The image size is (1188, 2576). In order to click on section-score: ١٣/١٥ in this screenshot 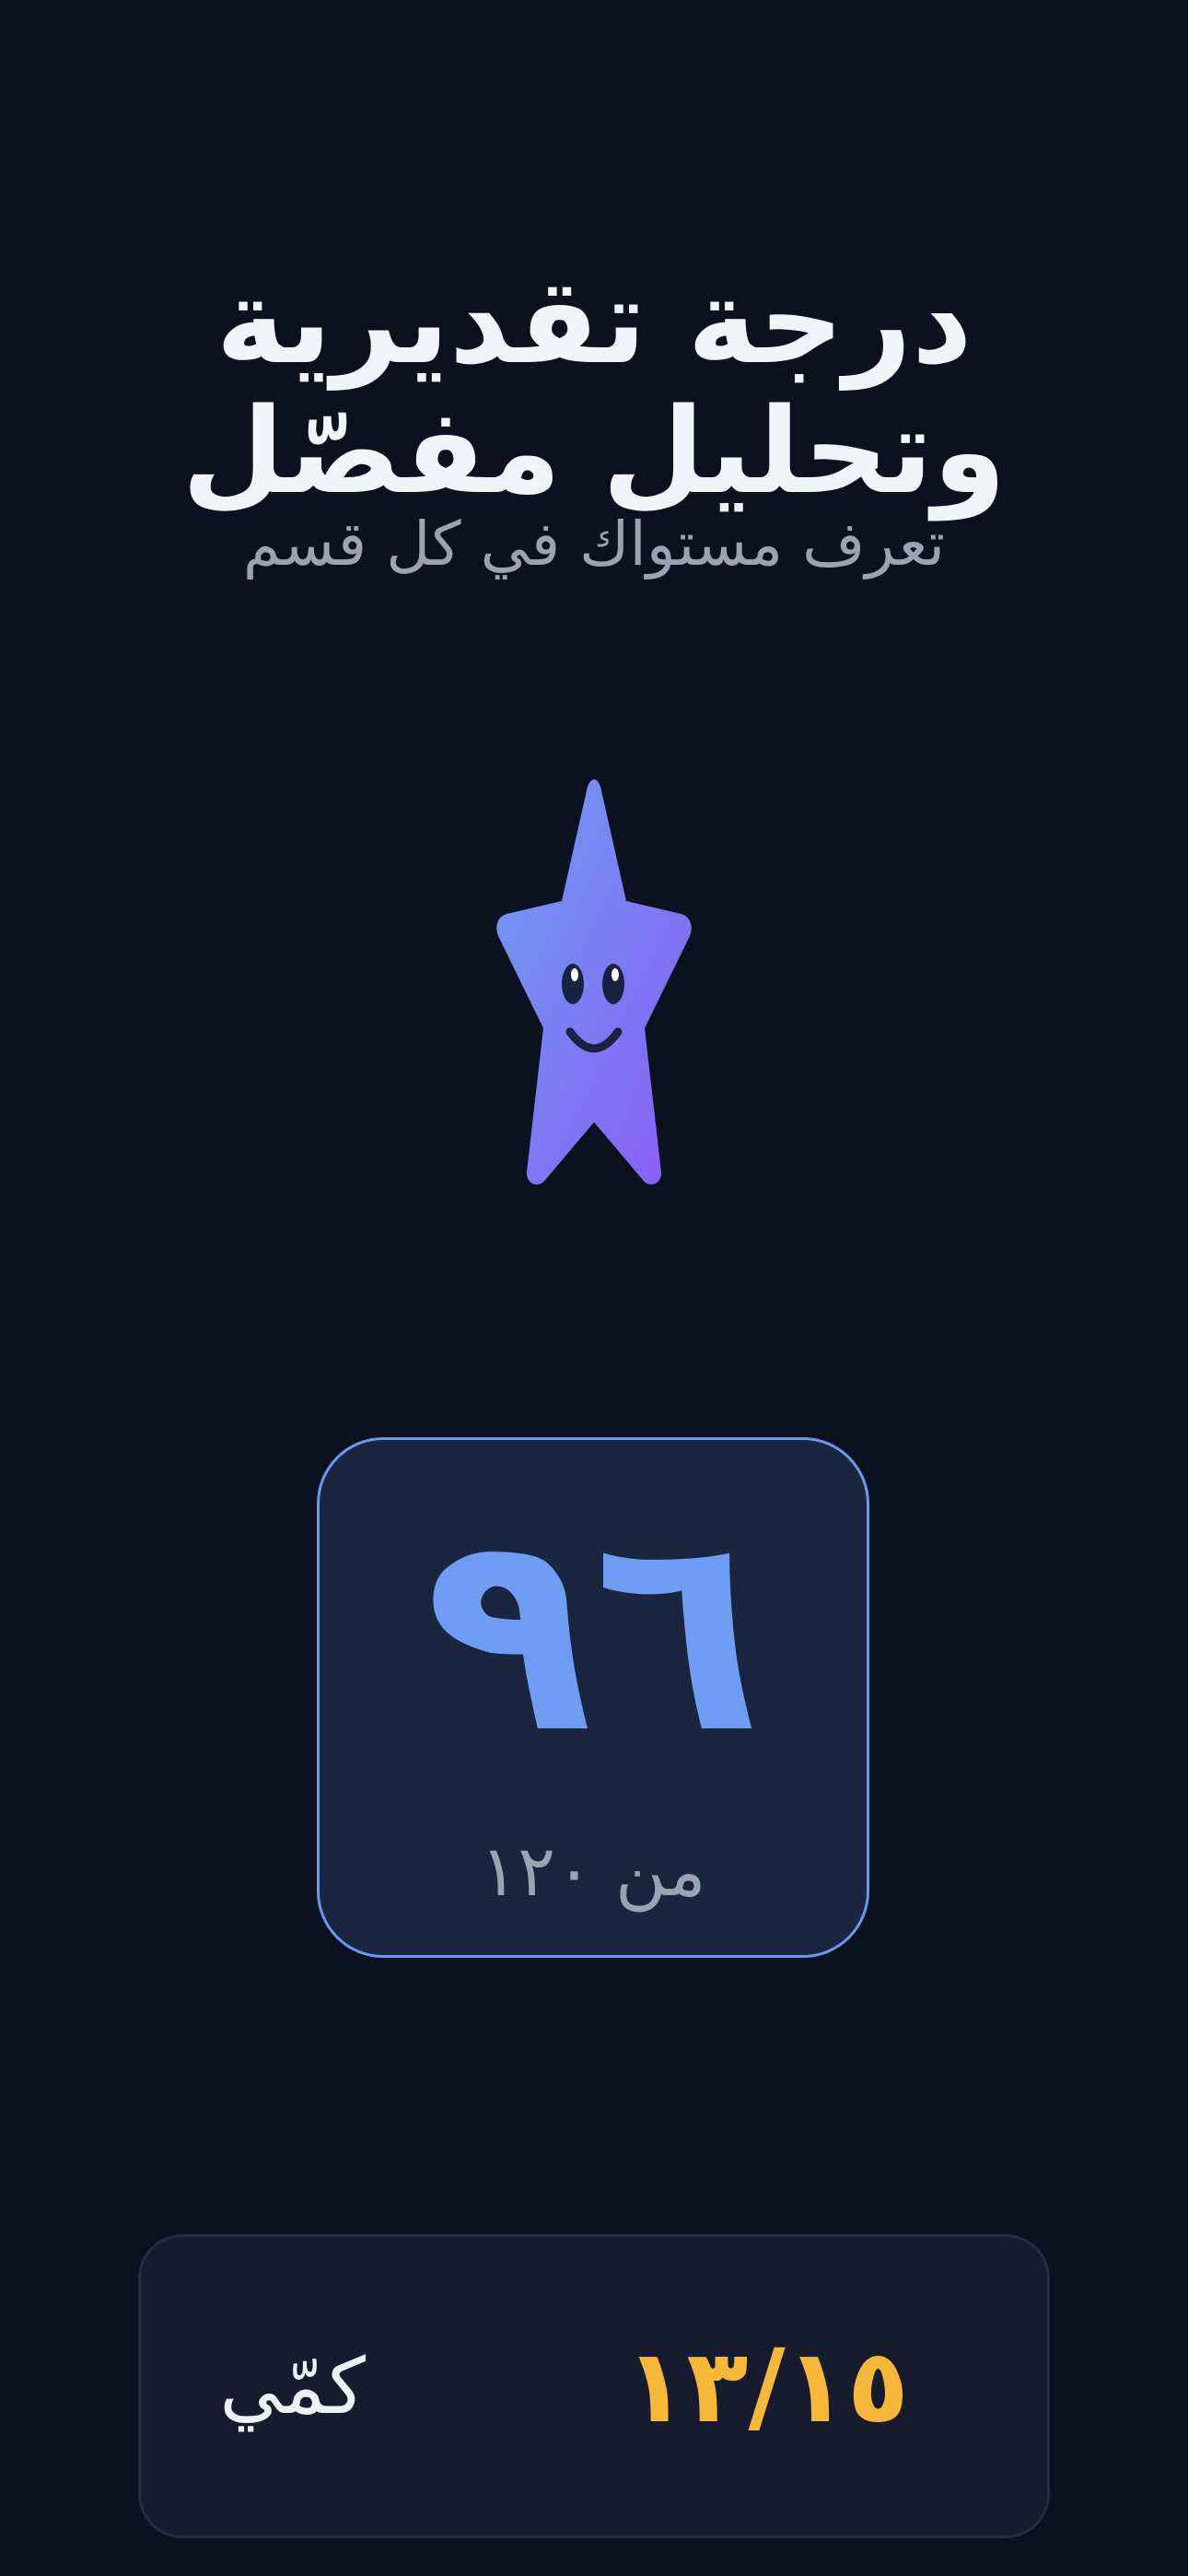, I will do `click(766, 2386)`.